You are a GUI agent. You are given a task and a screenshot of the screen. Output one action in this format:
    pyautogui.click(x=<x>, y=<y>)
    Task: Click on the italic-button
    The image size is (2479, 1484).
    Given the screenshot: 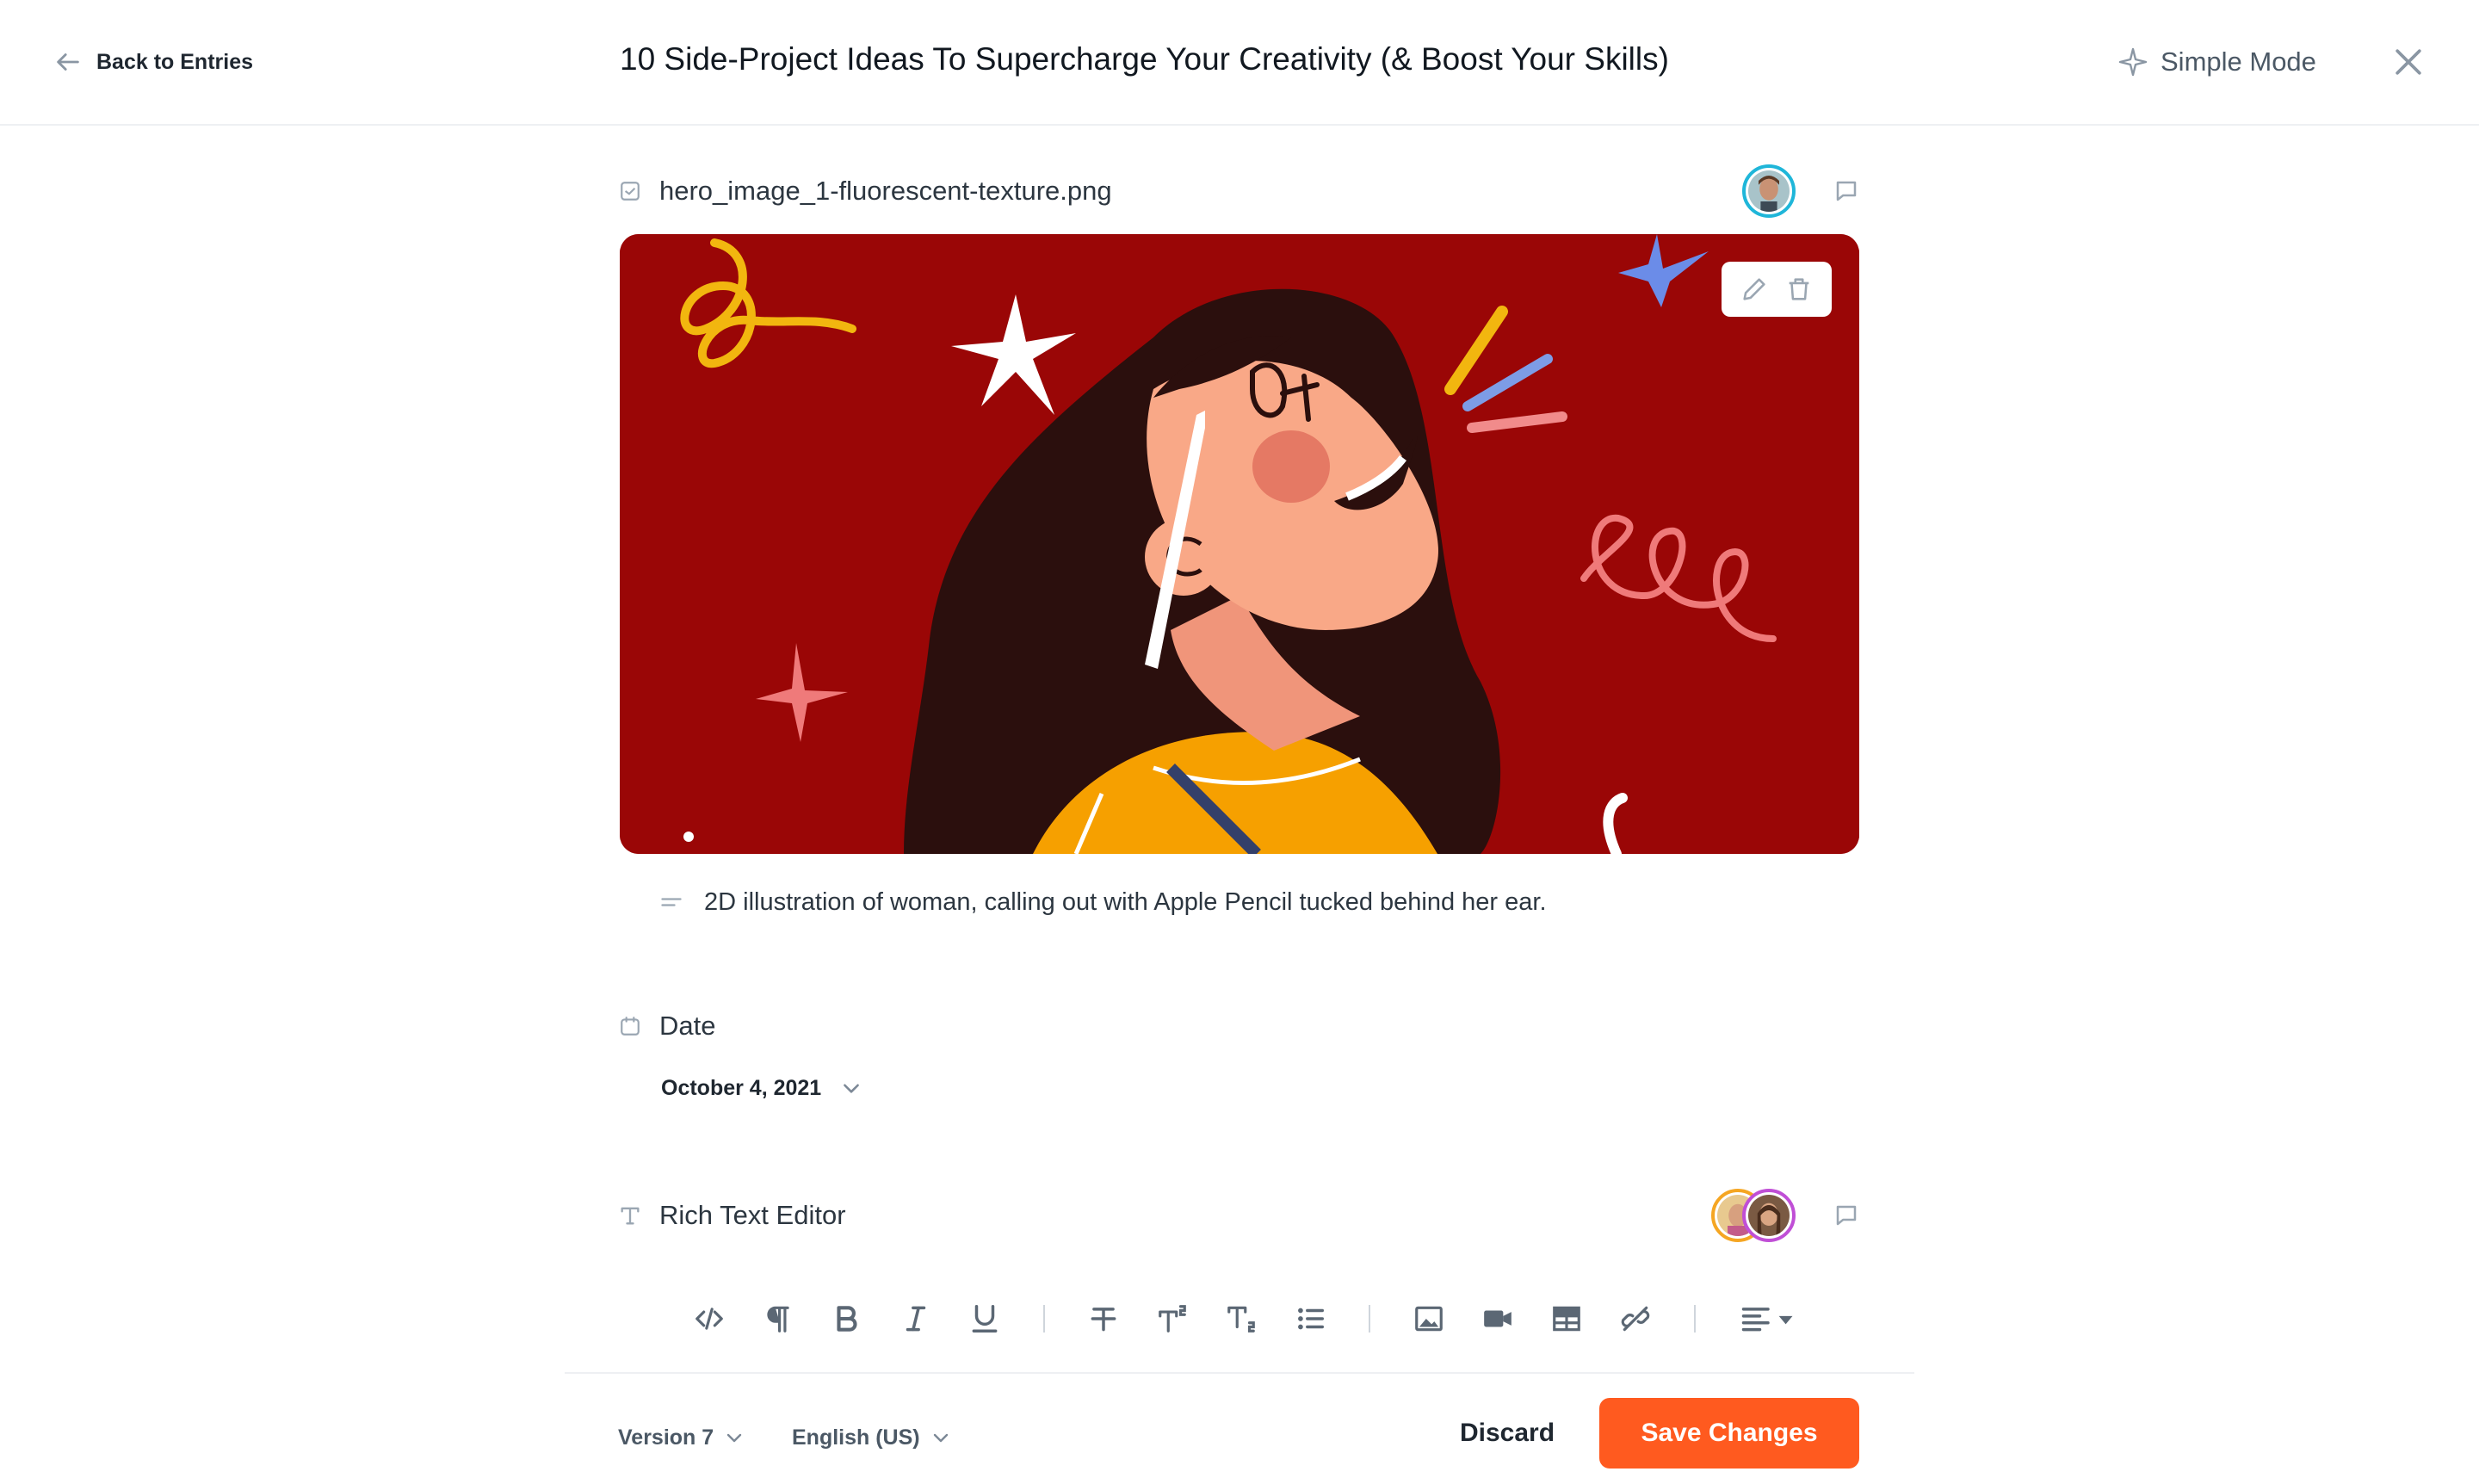 What is the action you would take?
    pyautogui.click(x=916, y=1318)
    